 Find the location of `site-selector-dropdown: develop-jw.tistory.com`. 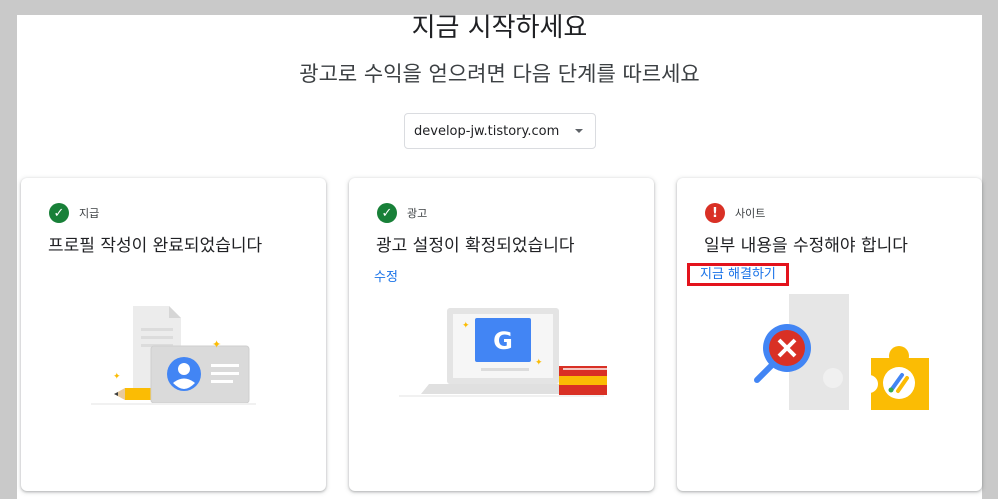

site-selector-dropdown: develop-jw.tistory.com is located at coordinates (500, 131).